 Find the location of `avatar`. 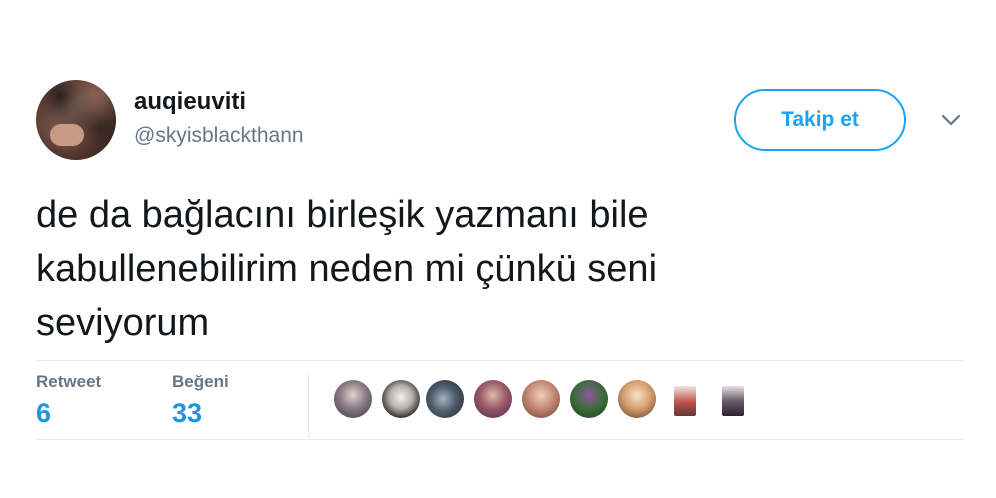

avatar is located at coordinates (76, 120).